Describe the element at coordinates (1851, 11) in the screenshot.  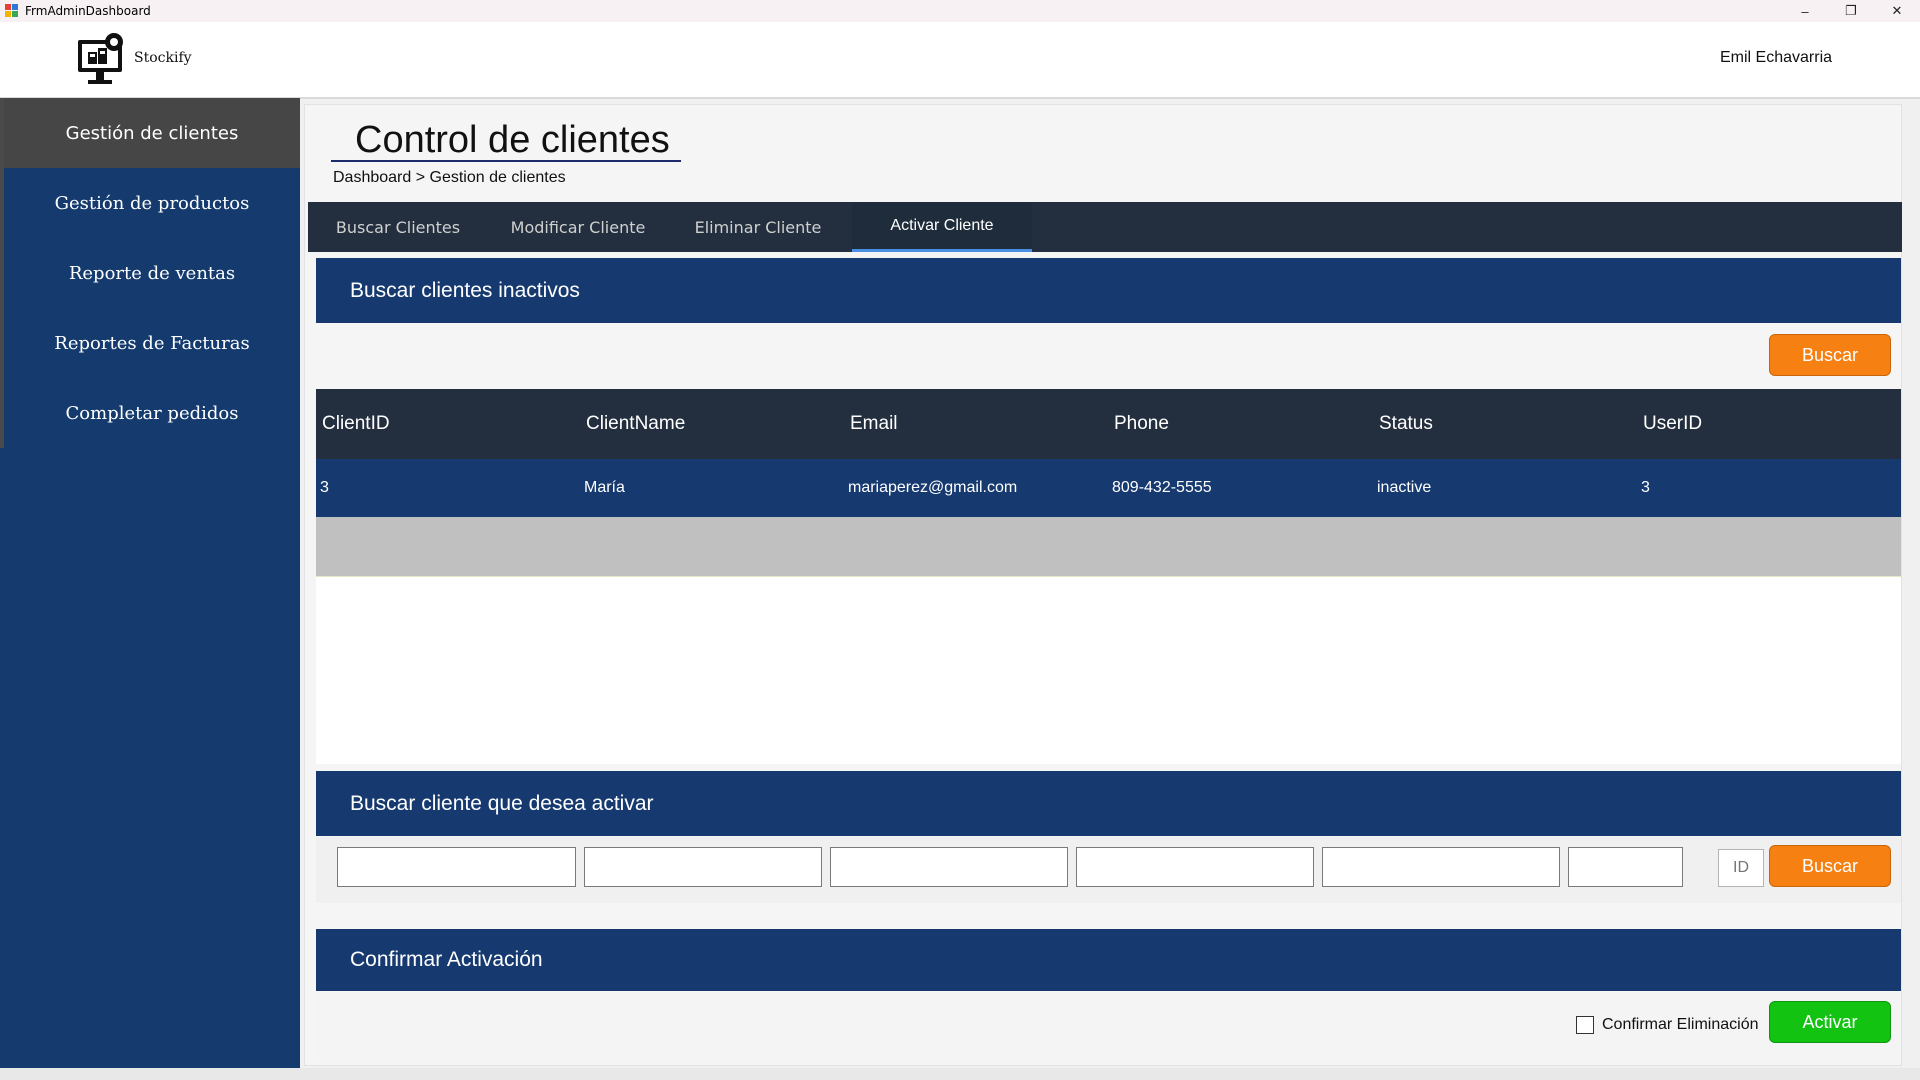
I see `restore-button: ❐` at that location.